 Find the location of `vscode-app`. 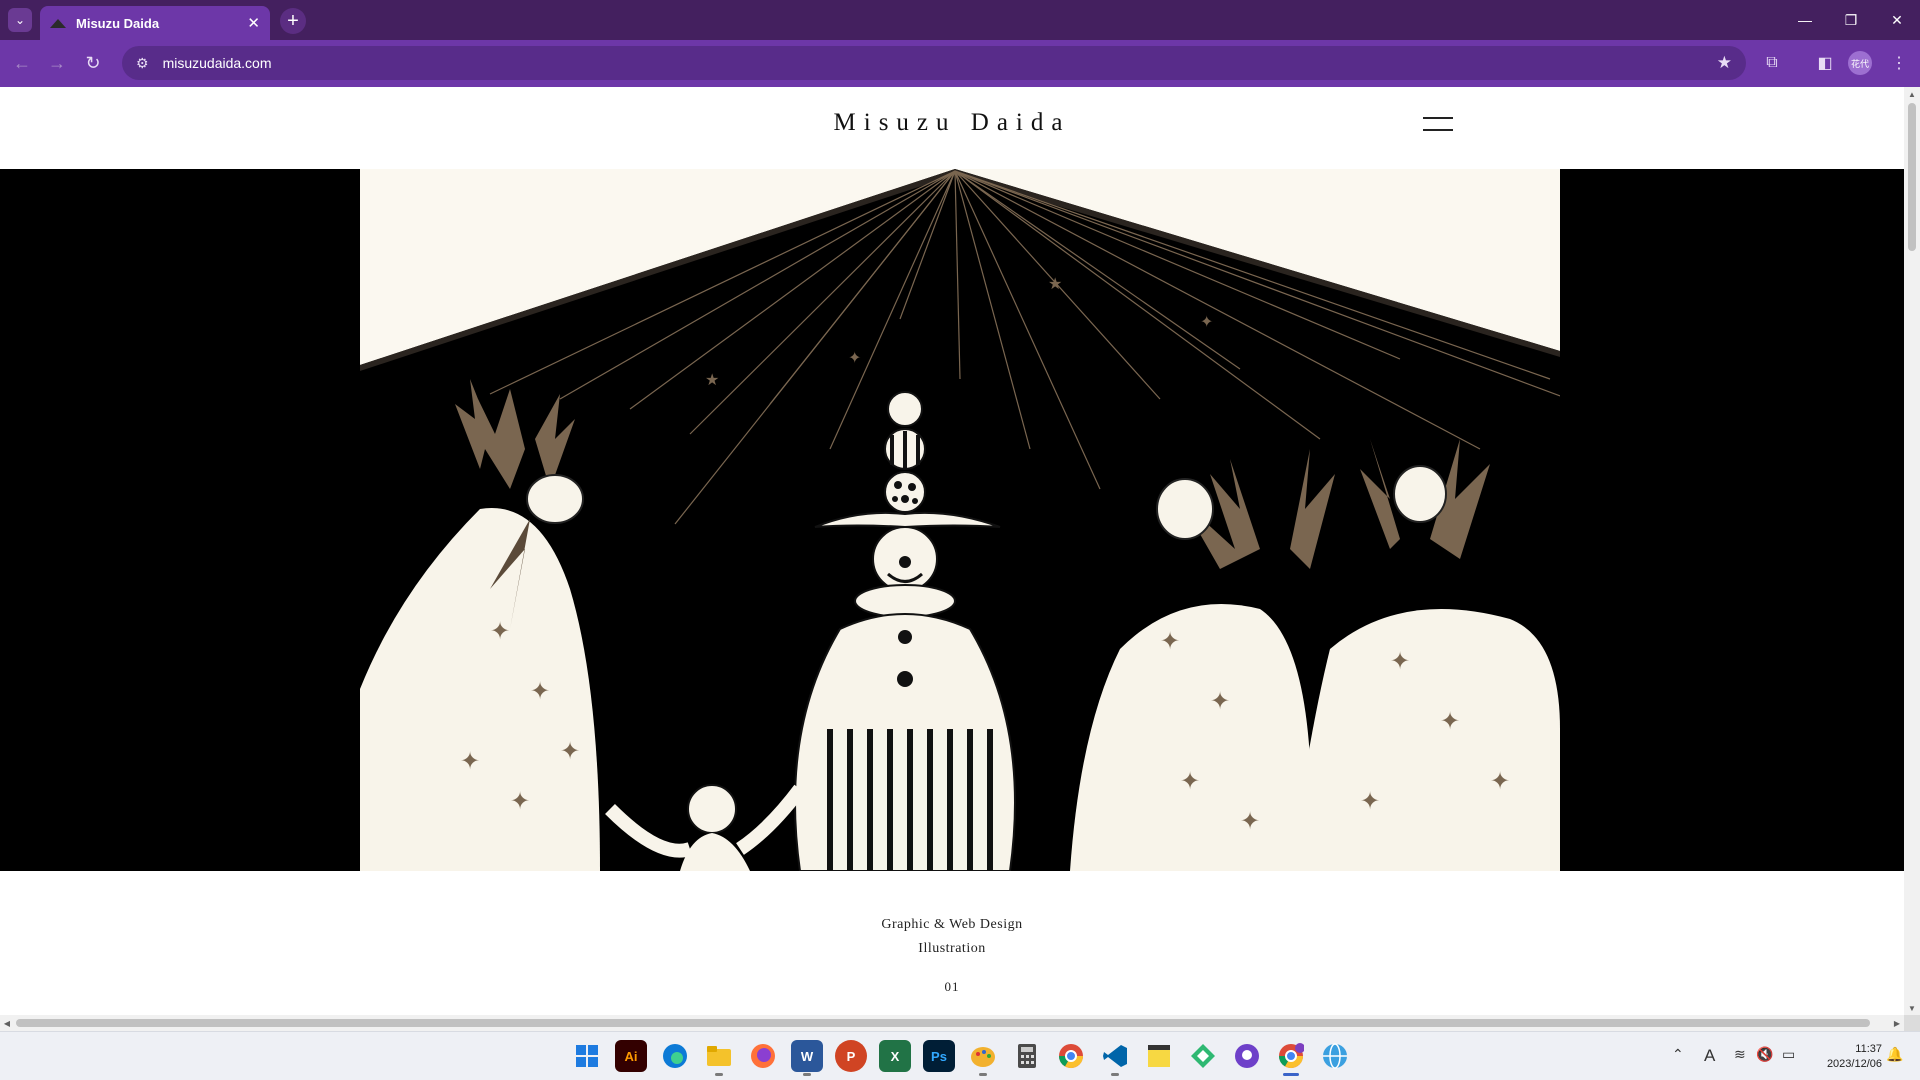

vscode-app is located at coordinates (1115, 1058).